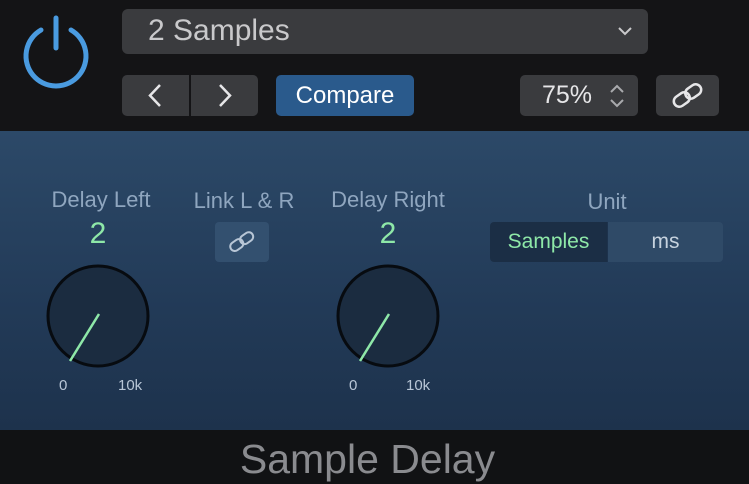 The width and height of the screenshot is (749, 484). I want to click on previous-preset-button, so click(155, 95).